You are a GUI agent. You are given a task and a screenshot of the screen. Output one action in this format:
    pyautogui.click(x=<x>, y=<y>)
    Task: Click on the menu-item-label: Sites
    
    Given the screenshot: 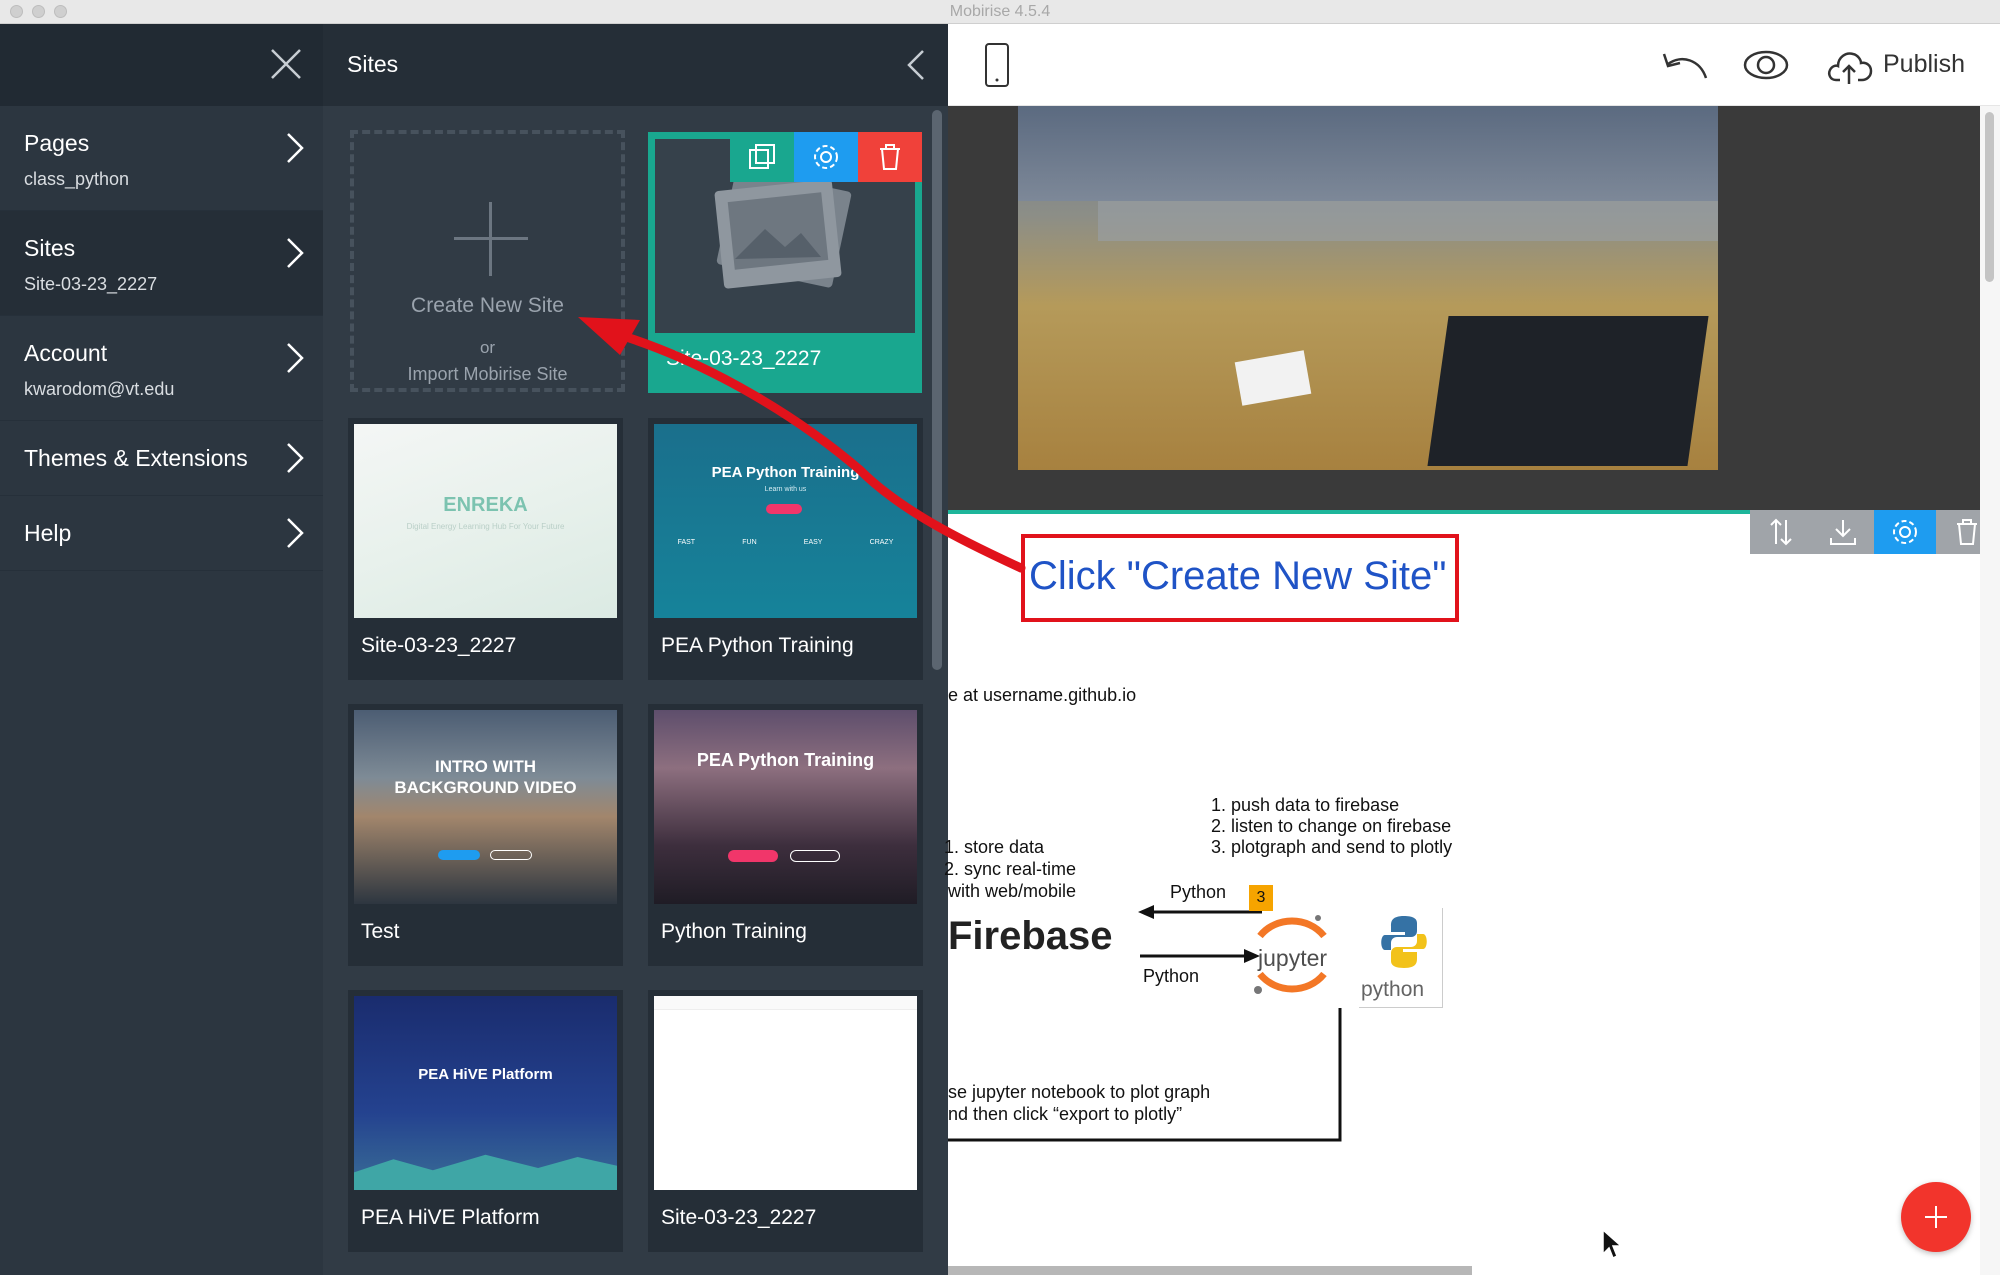 What is the action you would take?
    pyautogui.click(x=50, y=248)
    